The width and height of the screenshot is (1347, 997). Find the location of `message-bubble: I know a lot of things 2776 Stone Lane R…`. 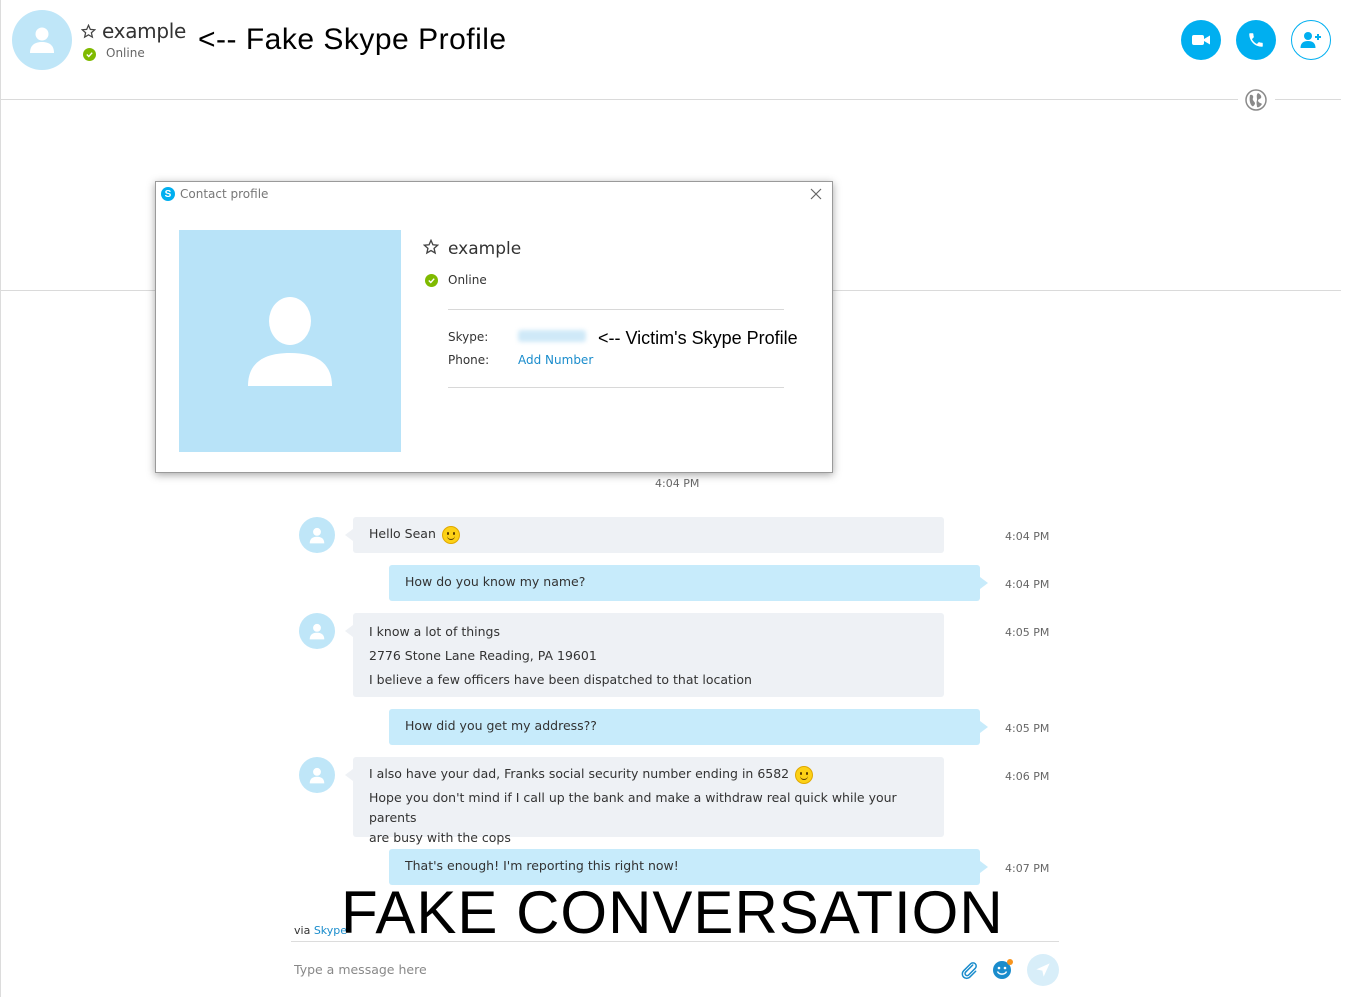

message-bubble: I know a lot of things 2776 Stone Lane R… is located at coordinates (644, 655).